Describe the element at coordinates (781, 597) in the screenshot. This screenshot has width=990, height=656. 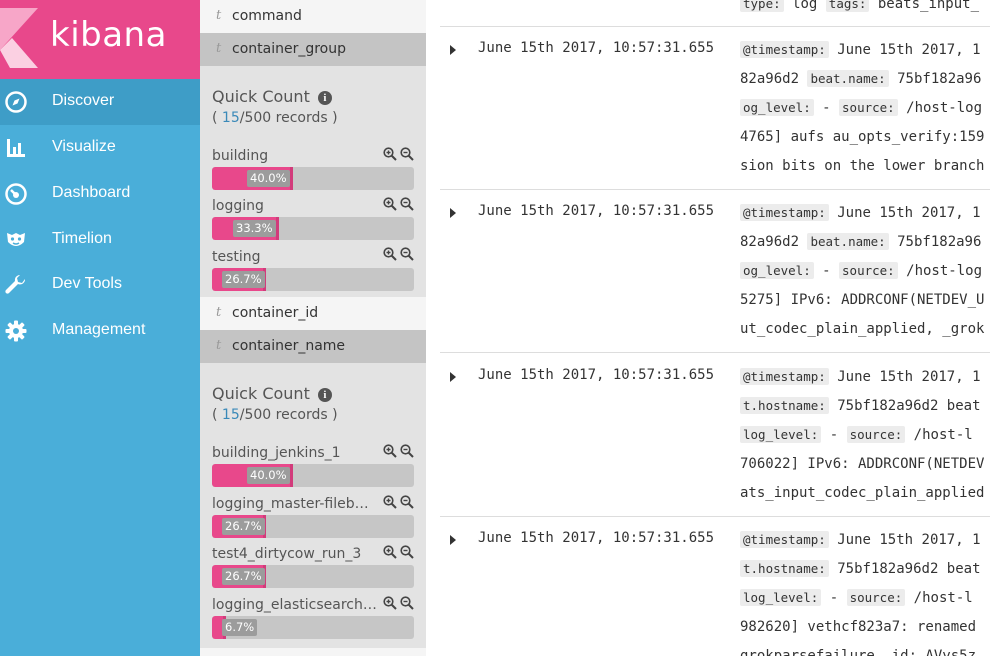
I see `field-key: log_level:` at that location.